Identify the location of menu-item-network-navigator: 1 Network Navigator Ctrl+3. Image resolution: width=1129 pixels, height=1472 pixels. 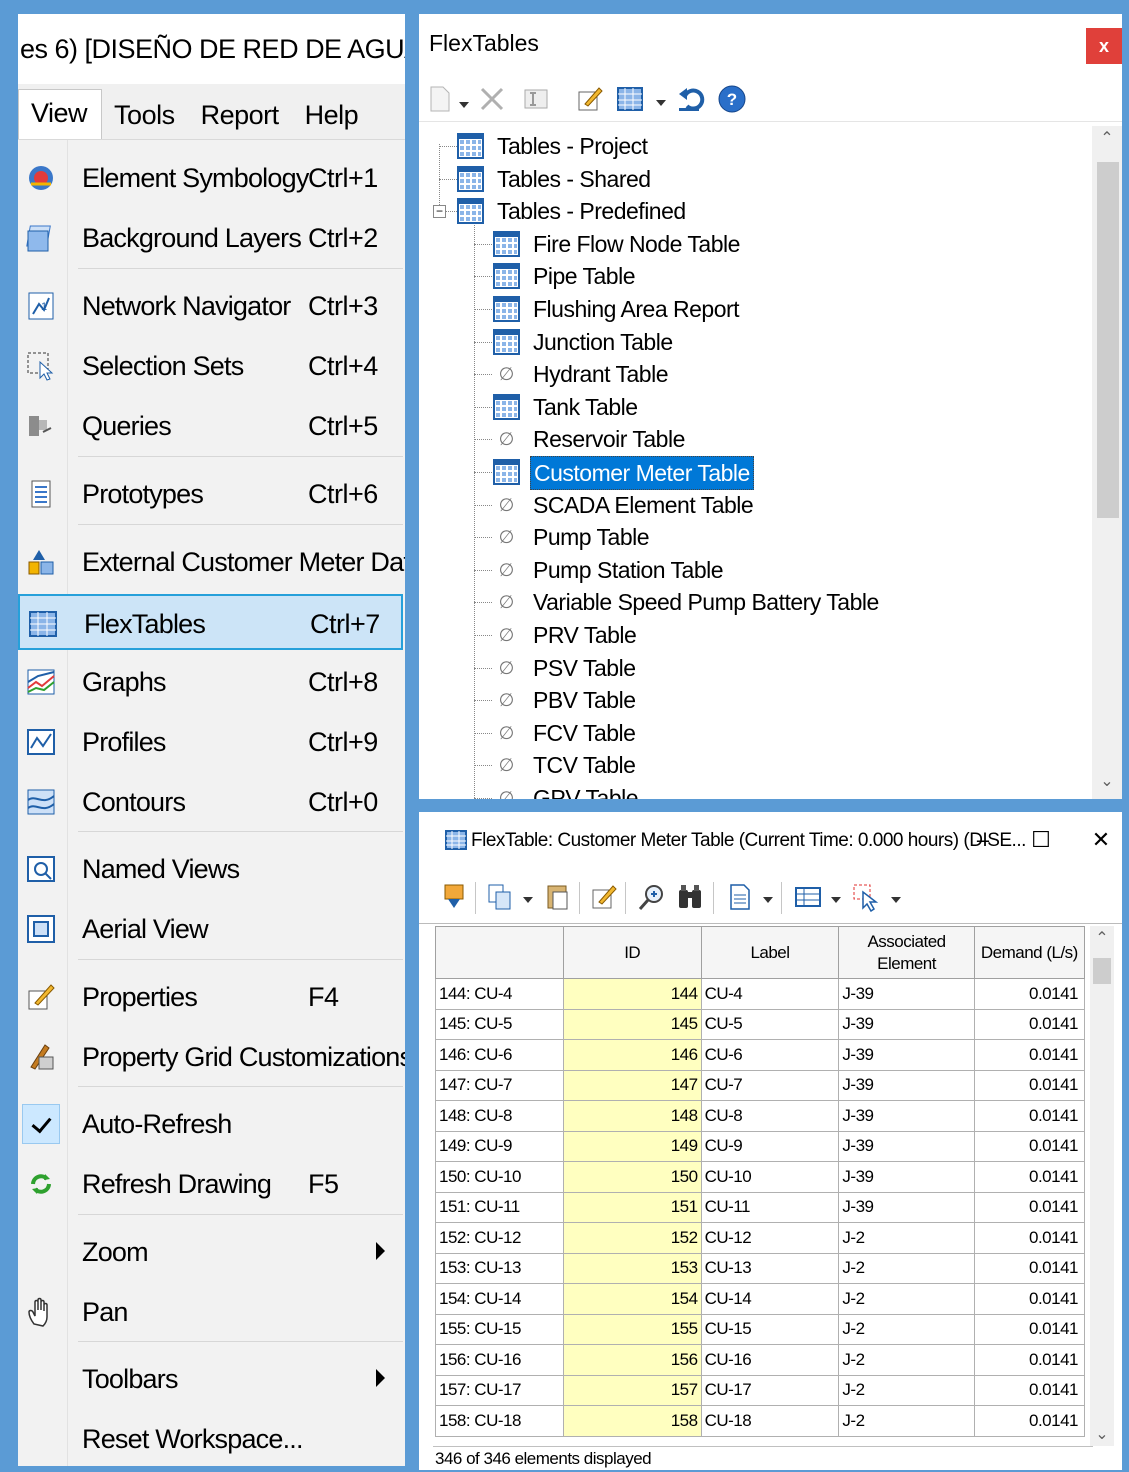
(210, 306).